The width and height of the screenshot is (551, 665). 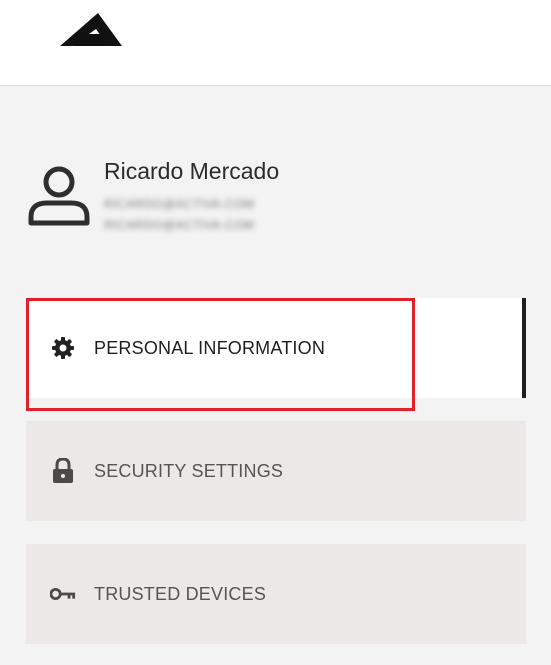 I want to click on lock-icon, so click(x=63, y=471).